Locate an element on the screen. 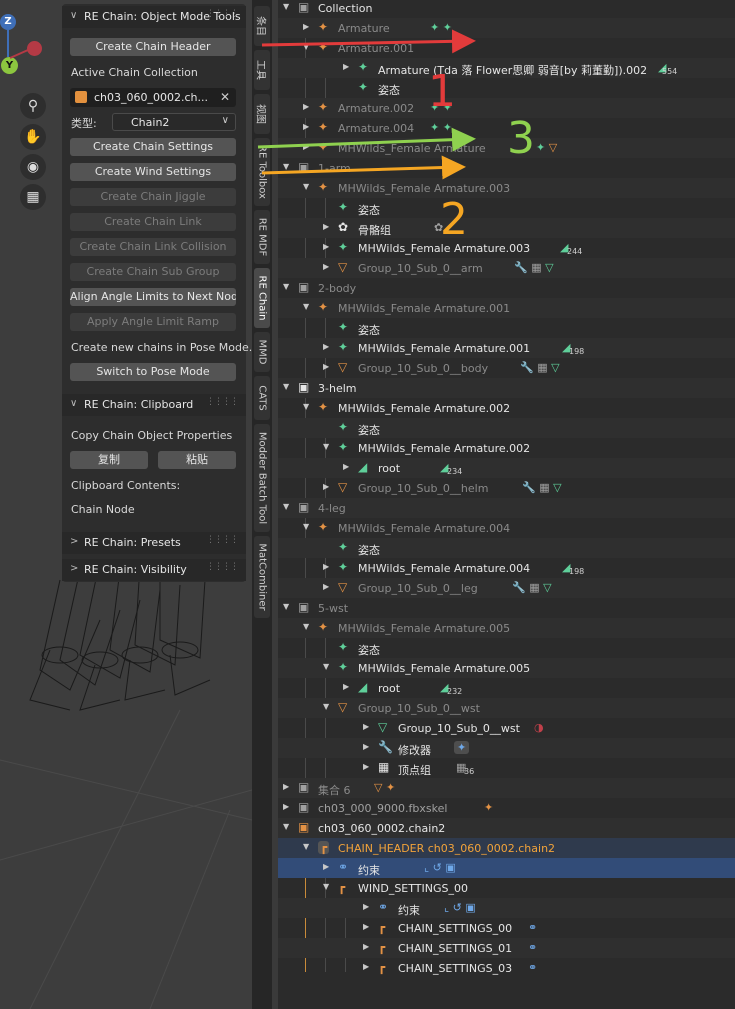 The width and height of the screenshot is (735, 1009). annotation-number-1: 1 is located at coordinates (442, 91).